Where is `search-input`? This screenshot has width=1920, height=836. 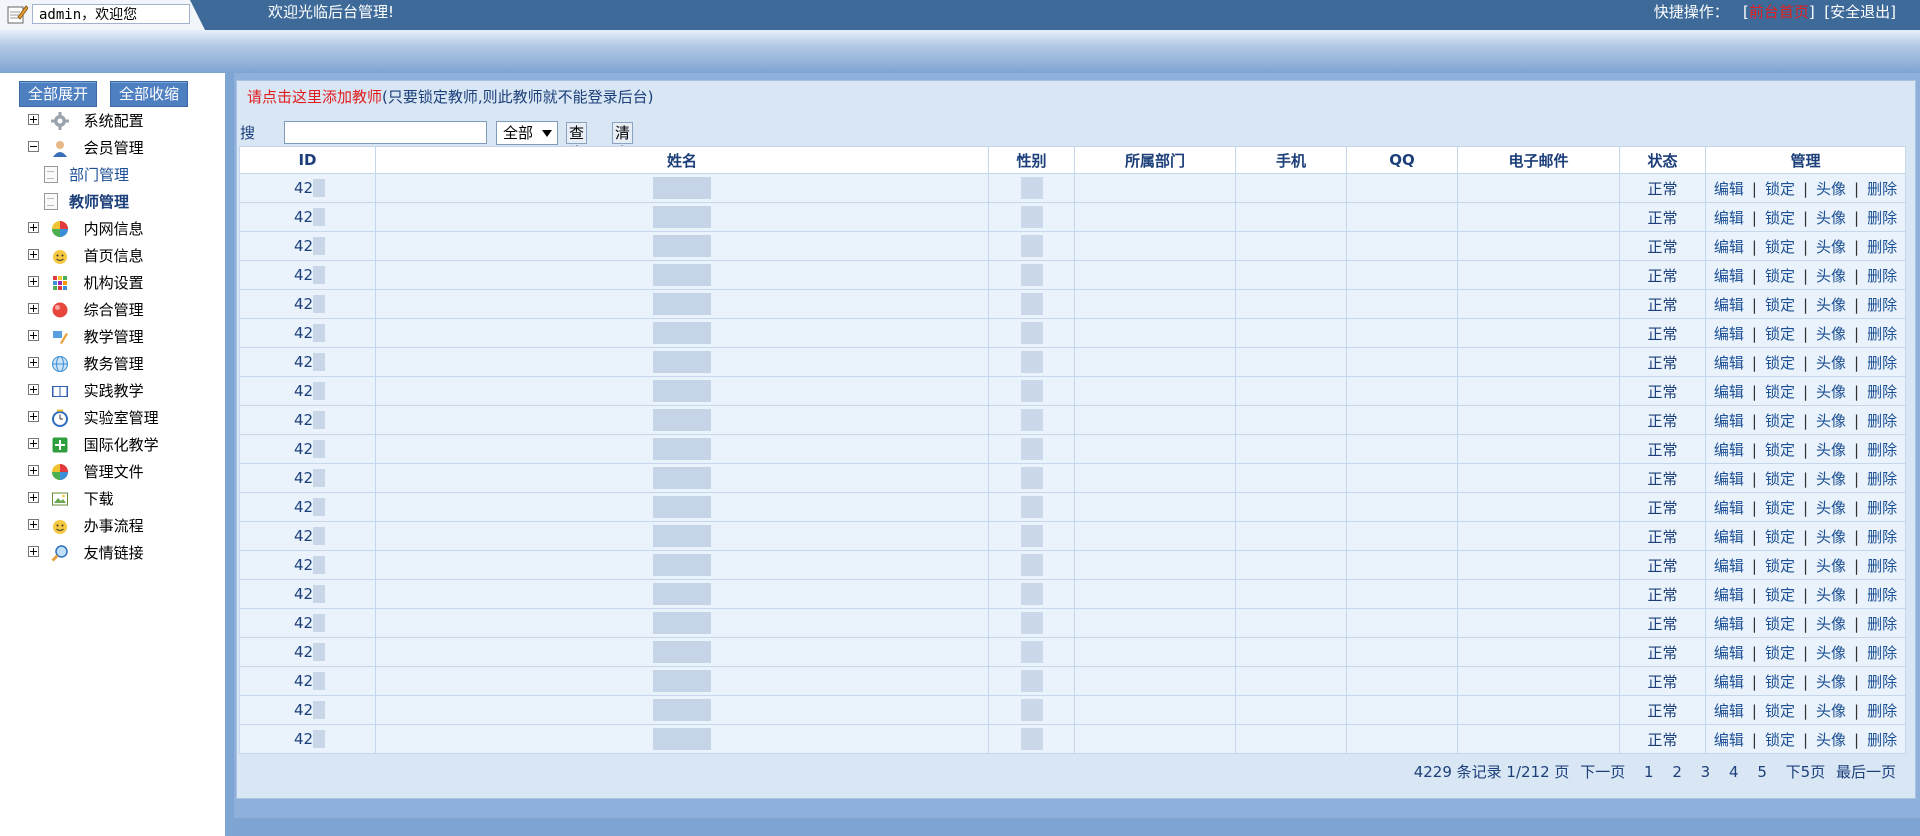
search-input is located at coordinates (385, 132).